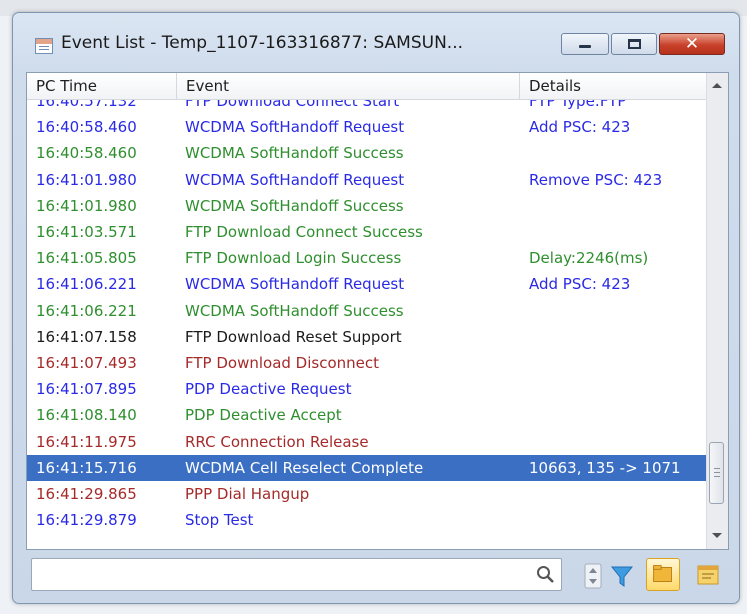 The width and height of the screenshot is (747, 614). I want to click on table-row: 16:41:29.865 PPP Dial Hangup, so click(367, 494).